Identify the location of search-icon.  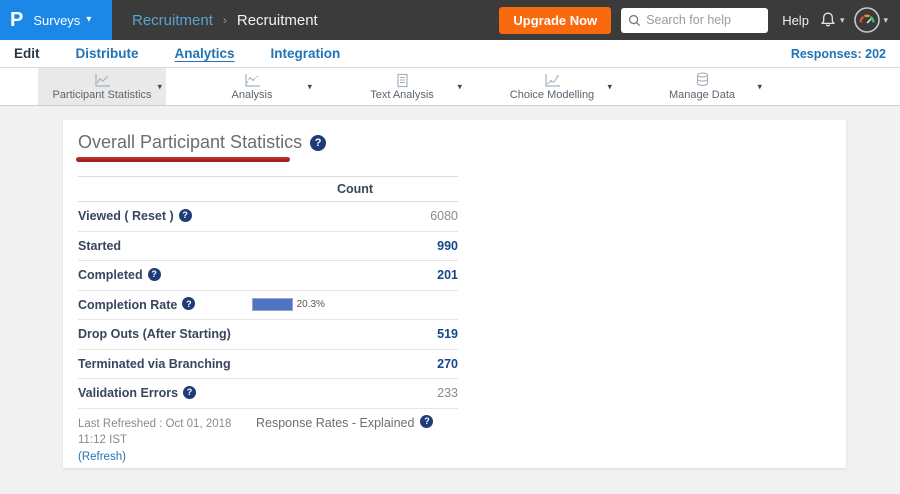
(634, 20).